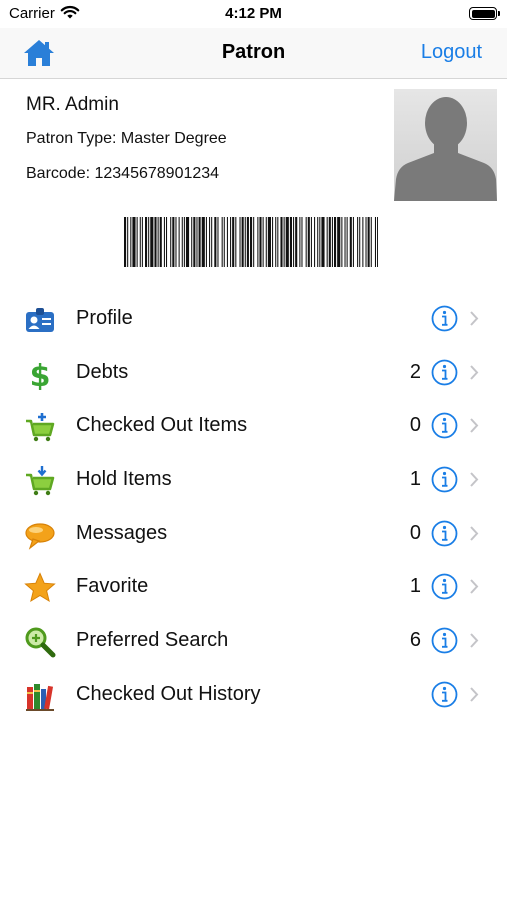  Describe the element at coordinates (484, 13) in the screenshot. I see `battery-icon` at that location.